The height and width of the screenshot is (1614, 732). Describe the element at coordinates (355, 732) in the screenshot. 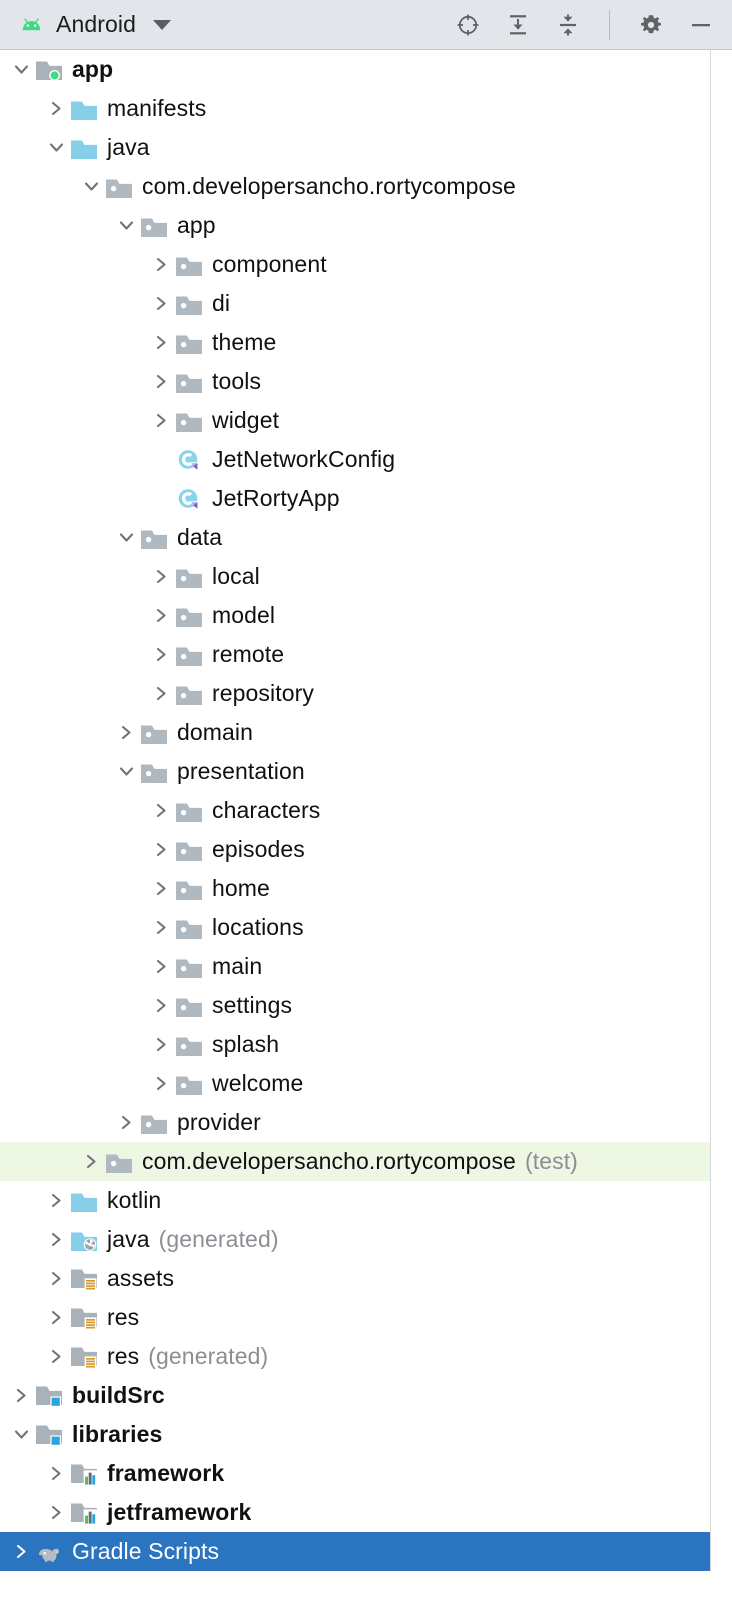

I see `tree-row: domain` at that location.